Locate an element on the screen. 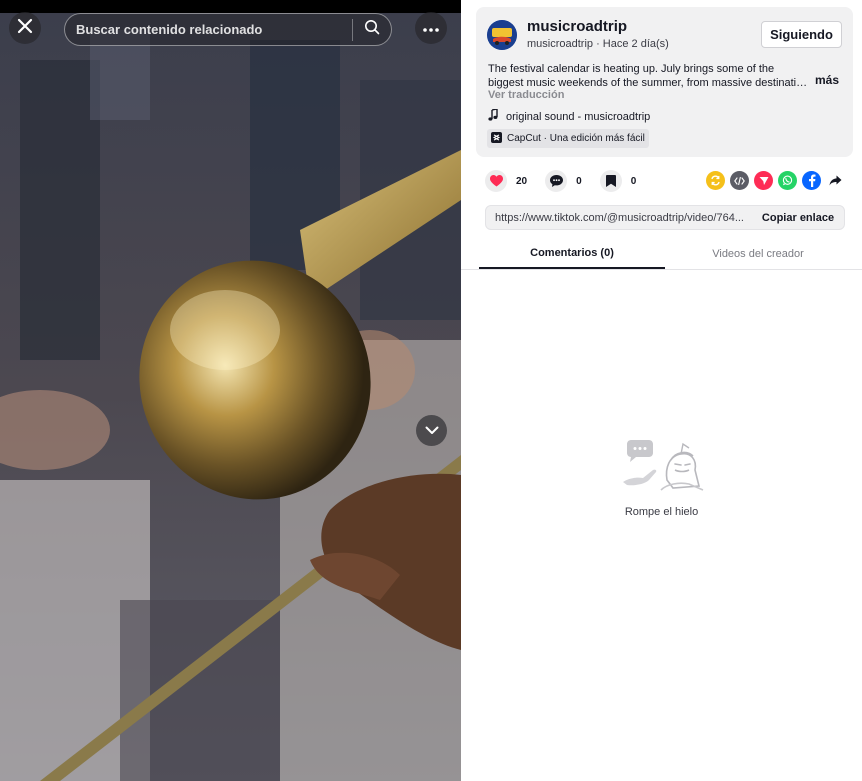 The width and height of the screenshot is (862, 781). save-button: 0 is located at coordinates (618, 181).